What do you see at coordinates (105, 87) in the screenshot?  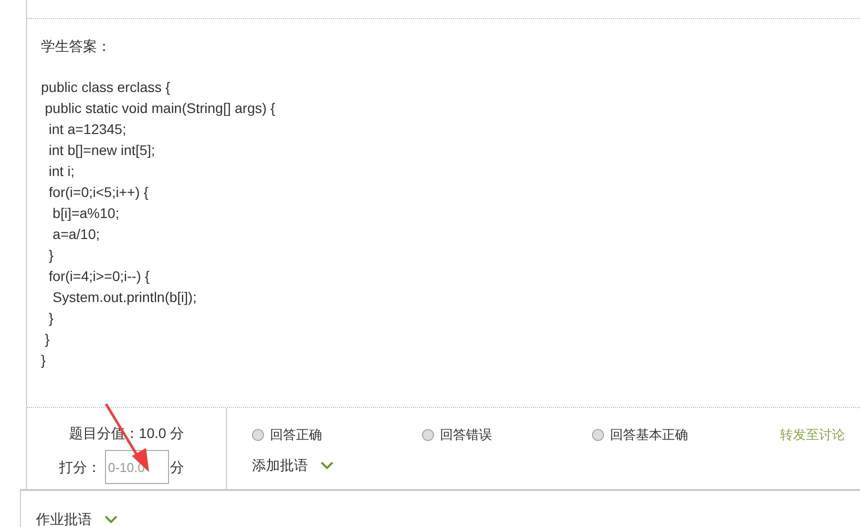 I see `code-line: public class erclass {` at bounding box center [105, 87].